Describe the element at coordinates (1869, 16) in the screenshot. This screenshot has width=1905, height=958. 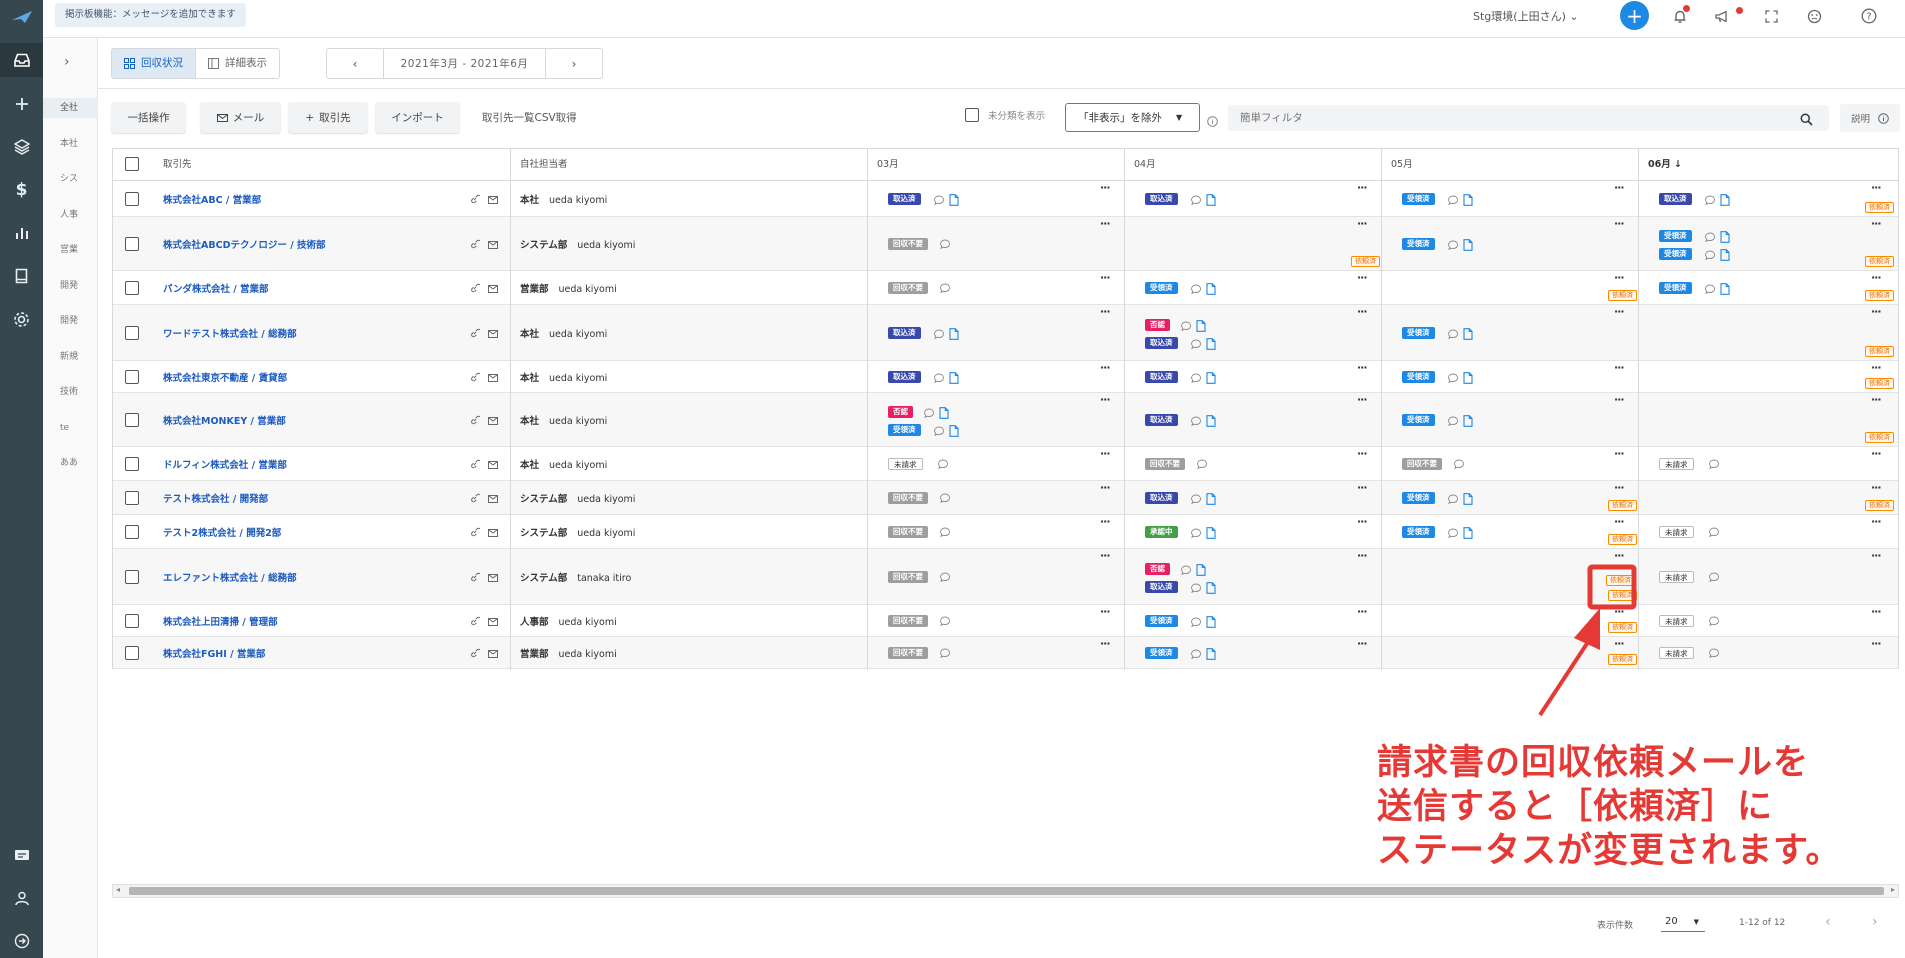
I see `help-icon: ?` at that location.